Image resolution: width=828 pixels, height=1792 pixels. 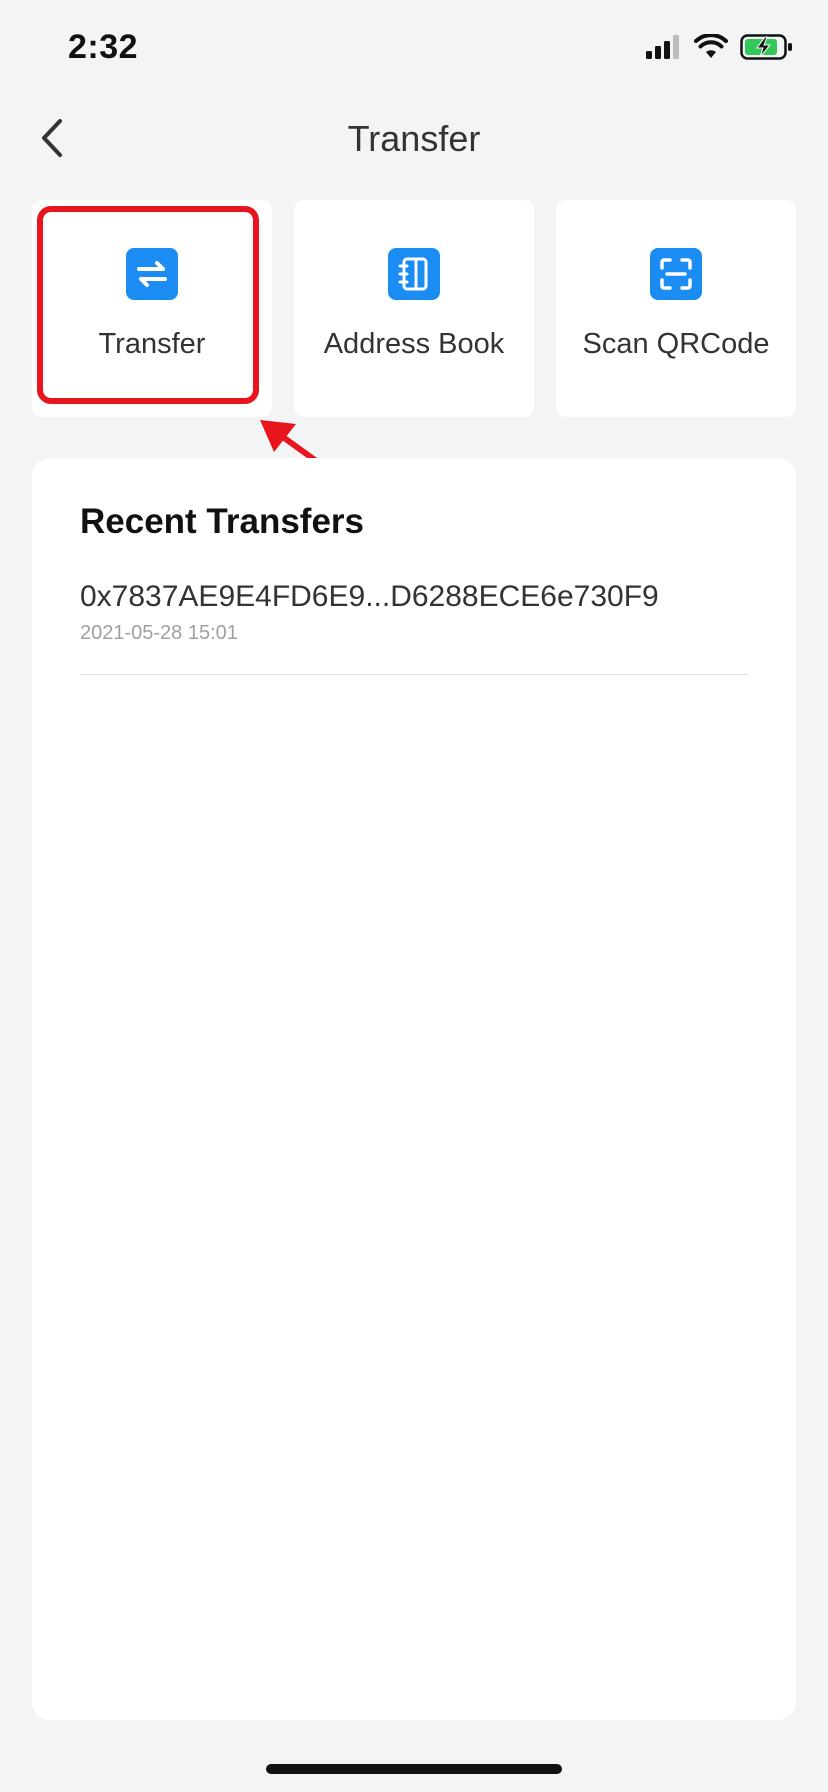 I want to click on status-time: 2:32, so click(x=103, y=47).